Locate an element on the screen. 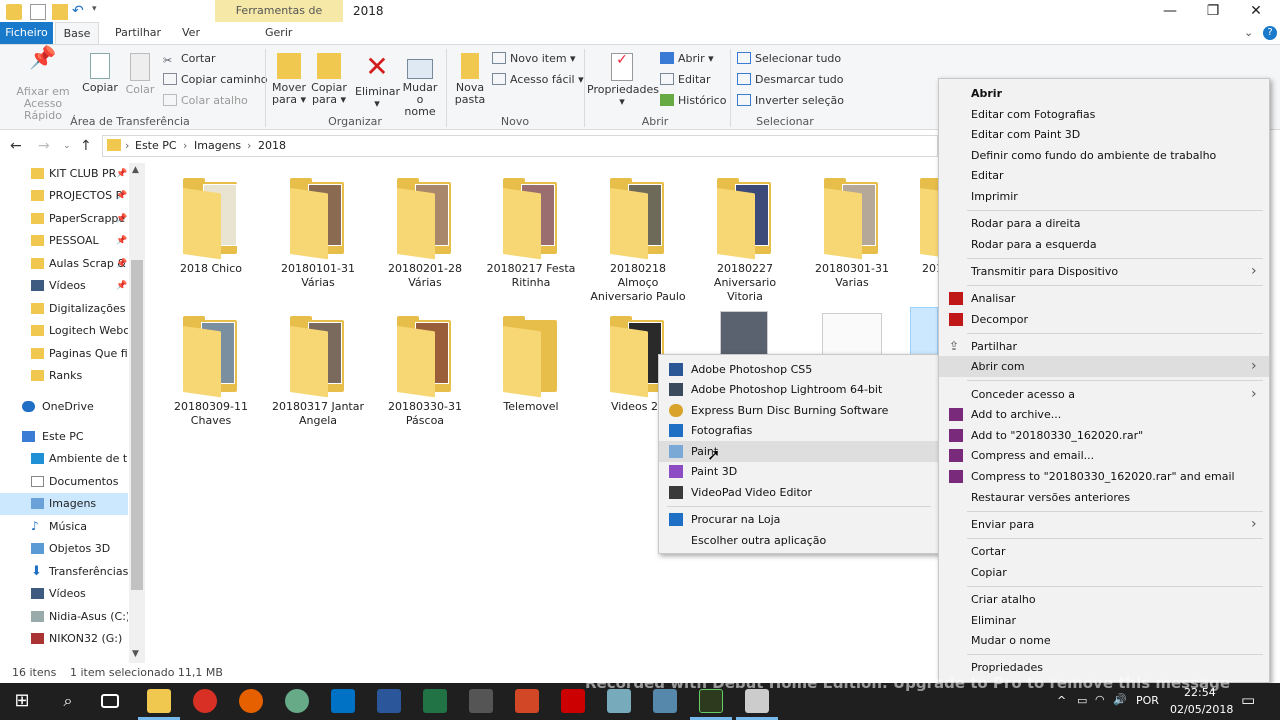 The image size is (1280, 720). folder-item: 20180217 Festa Ritinha is located at coordinates (531, 234).